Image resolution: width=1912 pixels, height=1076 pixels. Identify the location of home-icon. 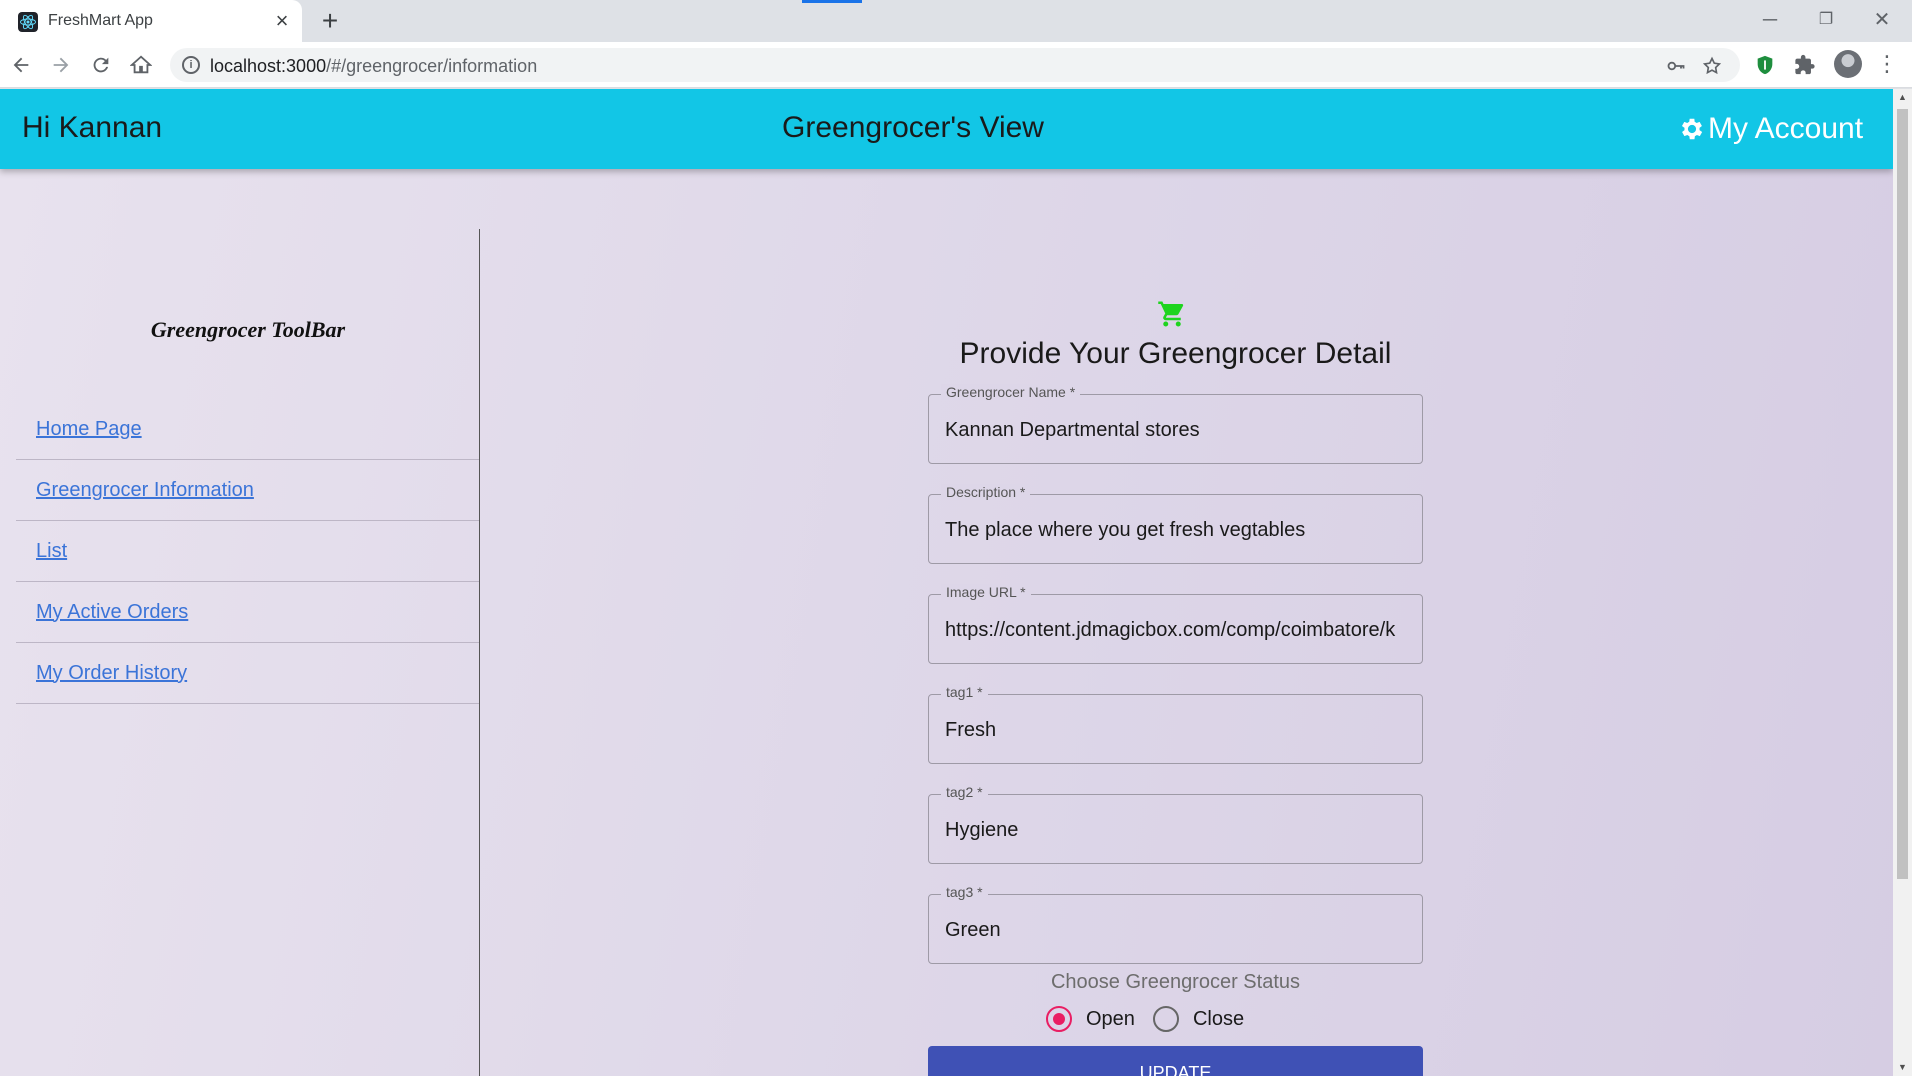
(141, 65).